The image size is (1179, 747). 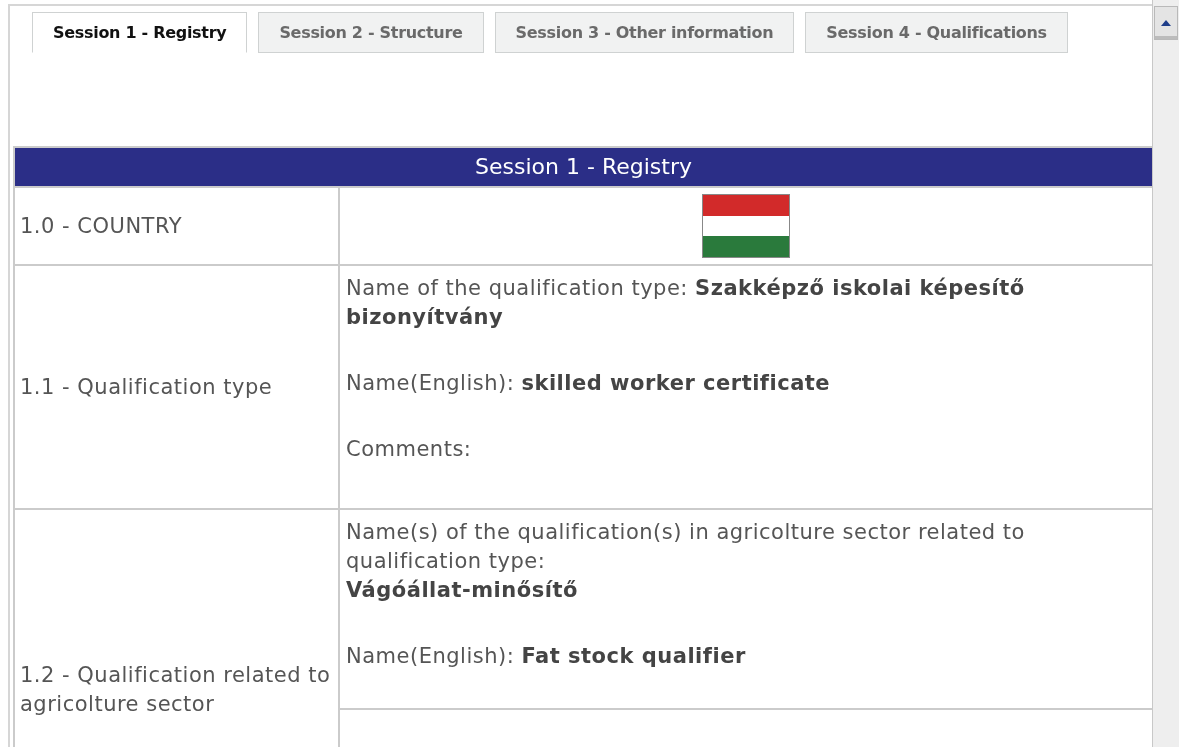 I want to click on field-text: Name of the qualification type: Szakképző iskolai képesítő bizonyítvány, so click(x=686, y=303).